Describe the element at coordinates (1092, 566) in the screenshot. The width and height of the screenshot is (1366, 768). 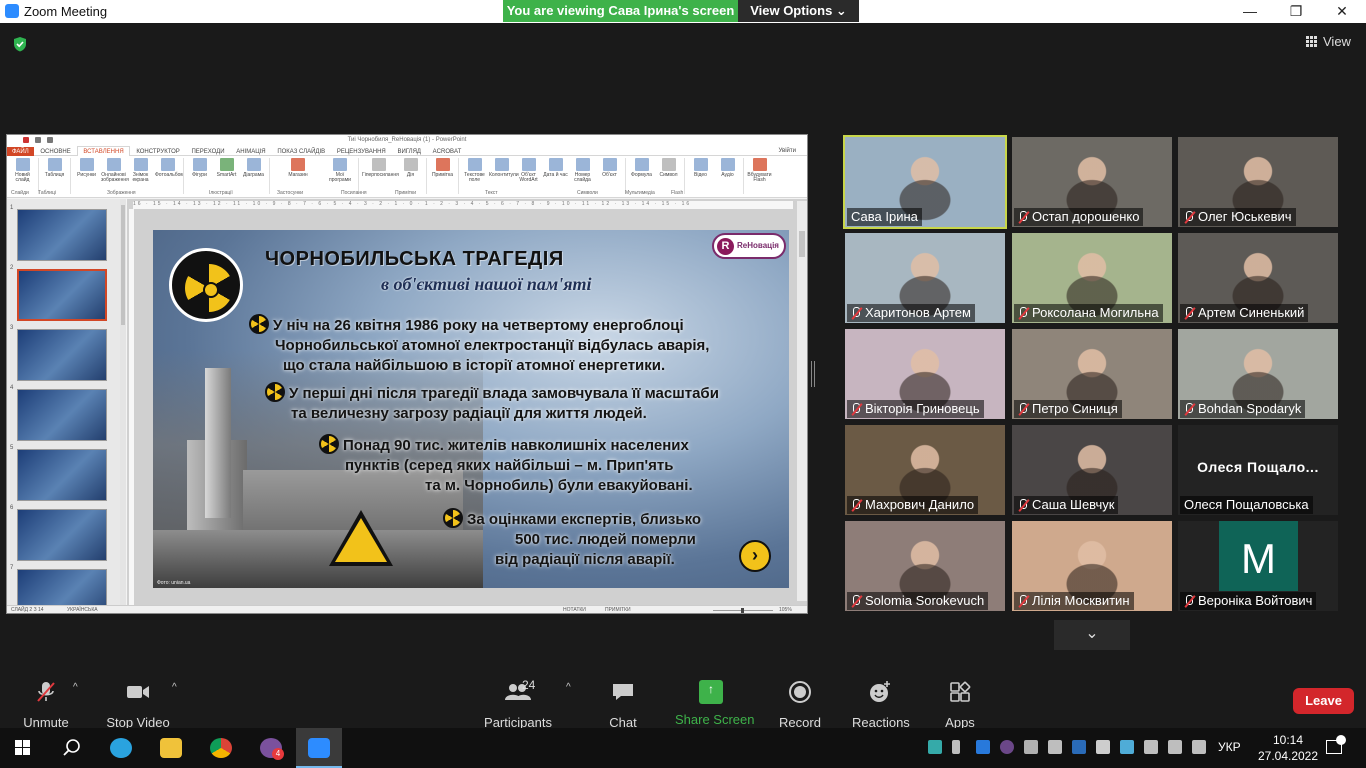
I see `video-tile: Лілія Москвитин` at that location.